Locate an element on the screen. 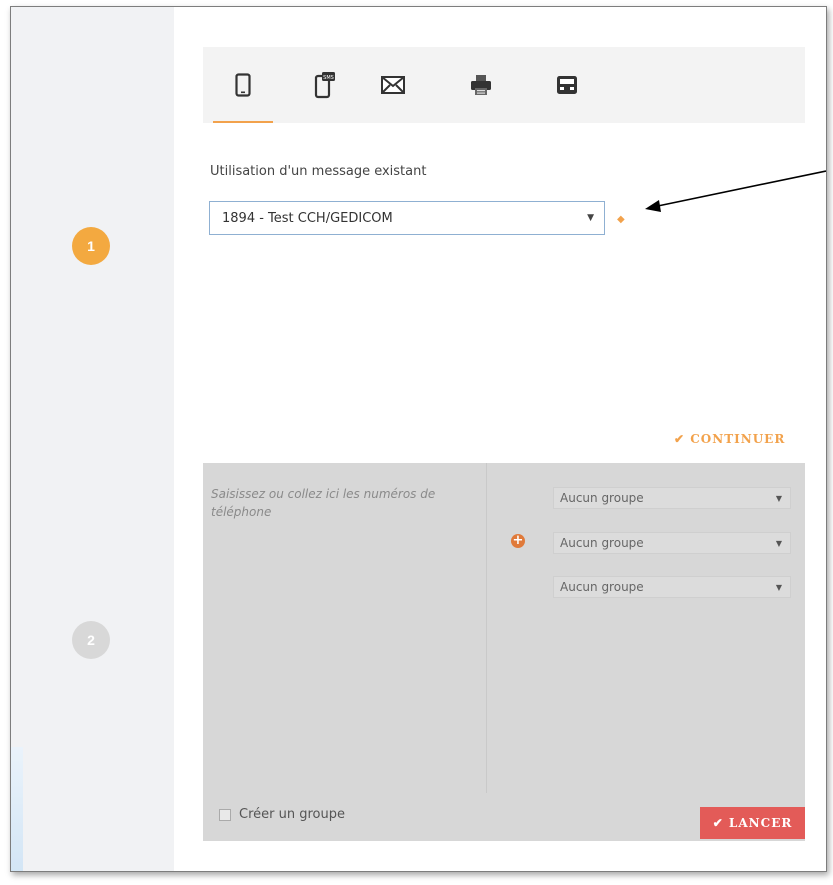 The height and width of the screenshot is (885, 833). launch-button: ✔ LANCER is located at coordinates (752, 823).